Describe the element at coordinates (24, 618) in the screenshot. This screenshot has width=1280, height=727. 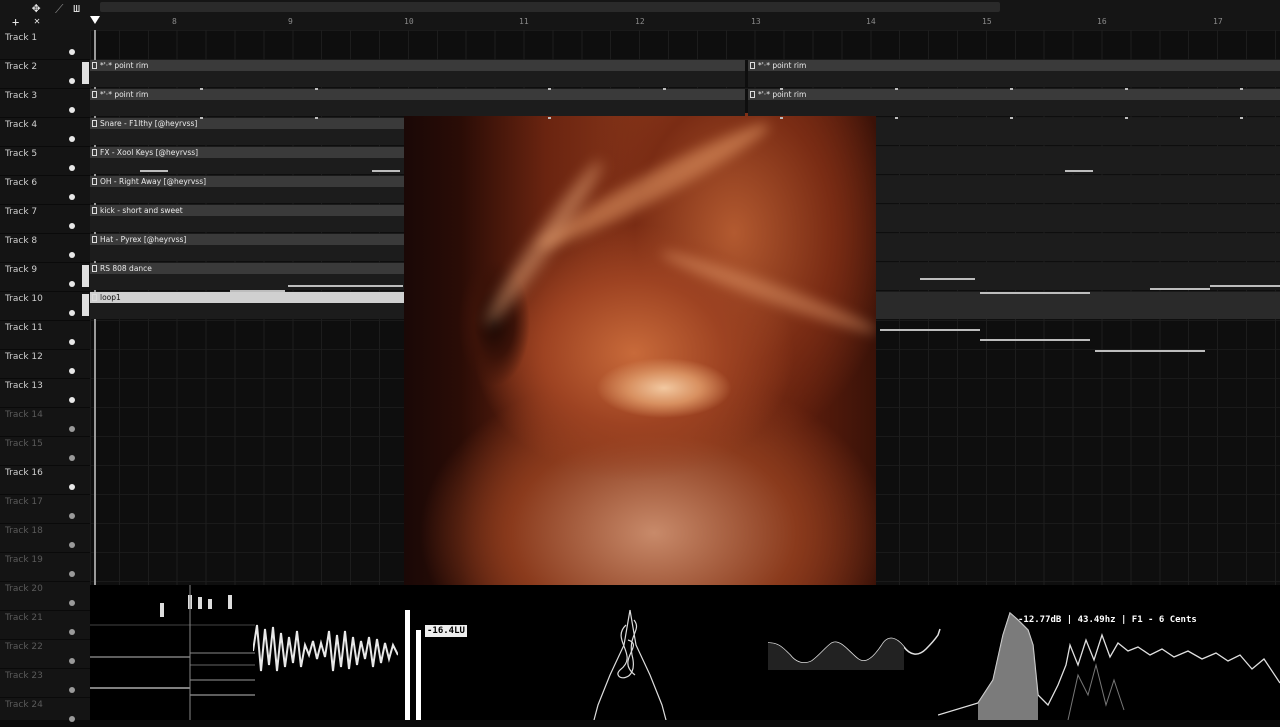
I see `track-name: Track 21` at that location.